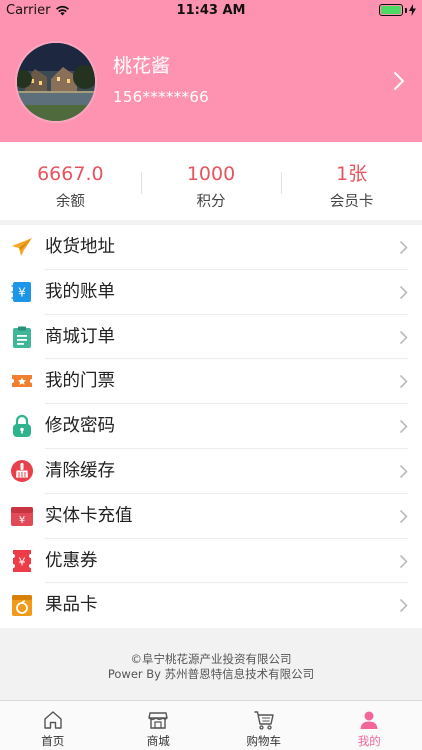  What do you see at coordinates (80, 426) in the screenshot?
I see `menu-item-label: 修改密码` at bounding box center [80, 426].